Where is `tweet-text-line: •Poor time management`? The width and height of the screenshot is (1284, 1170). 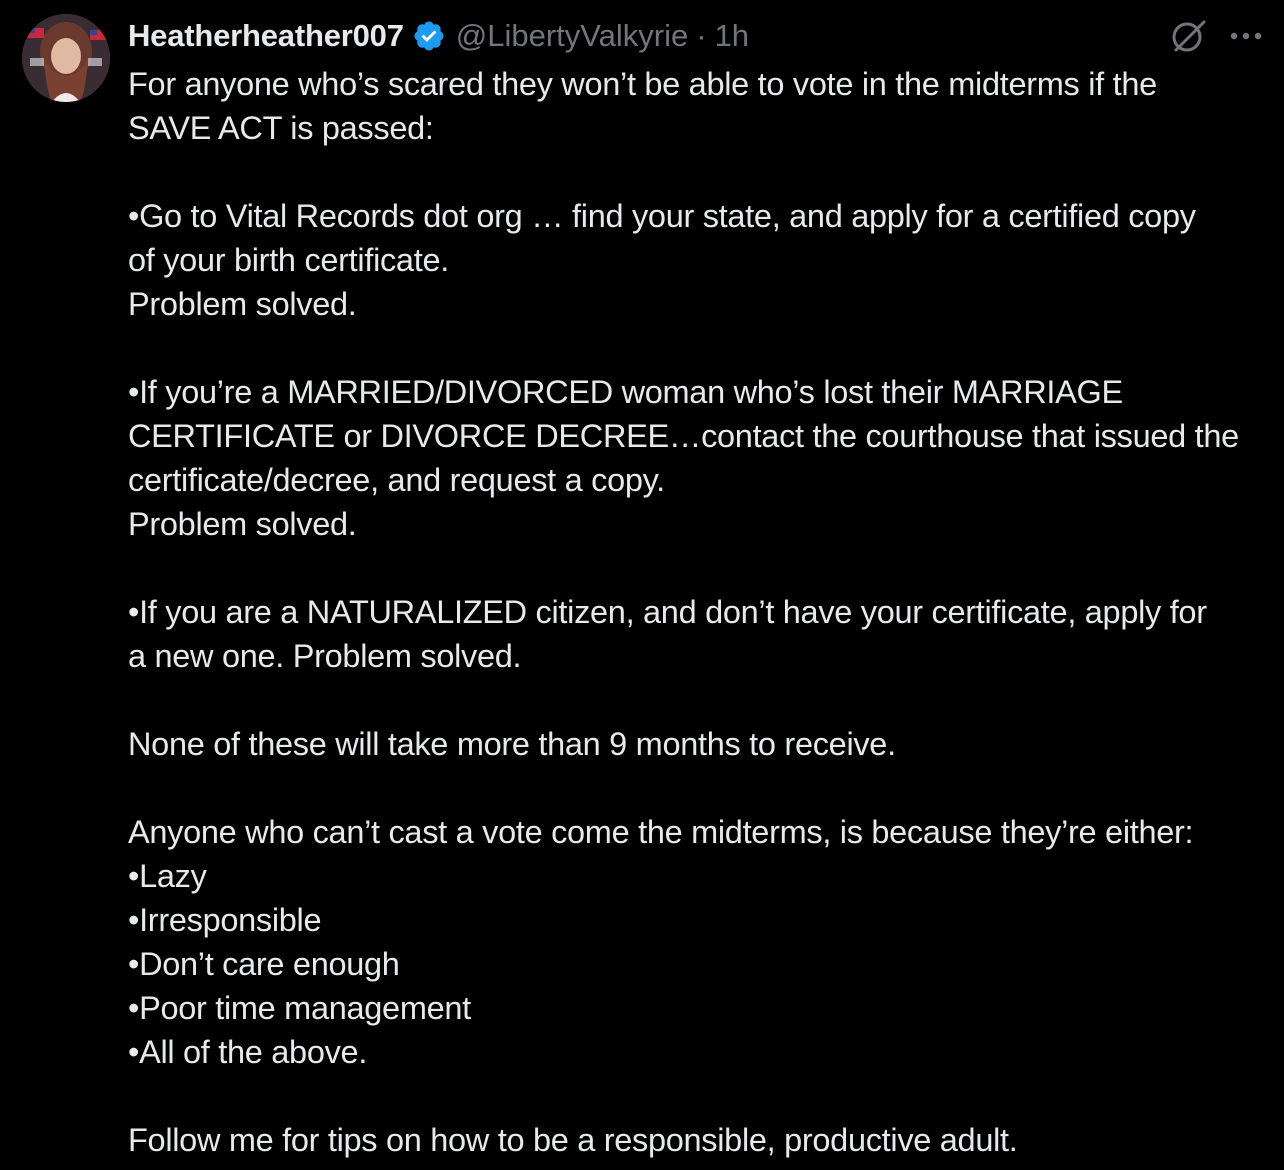 tweet-text-line: •Poor time management is located at coordinates (299, 1008).